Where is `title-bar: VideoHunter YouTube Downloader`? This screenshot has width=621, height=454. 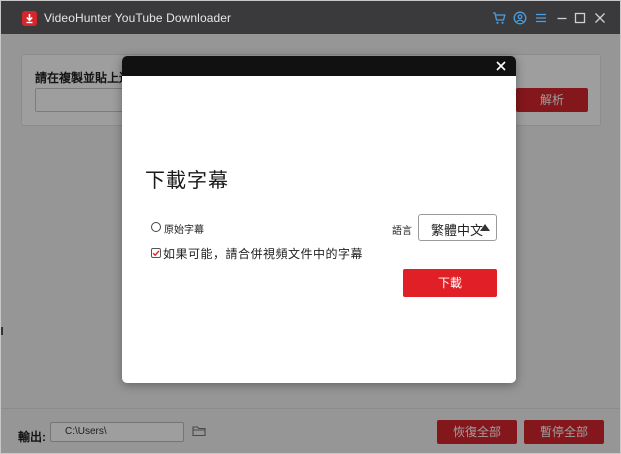 title-bar: VideoHunter YouTube Downloader is located at coordinates (310, 17).